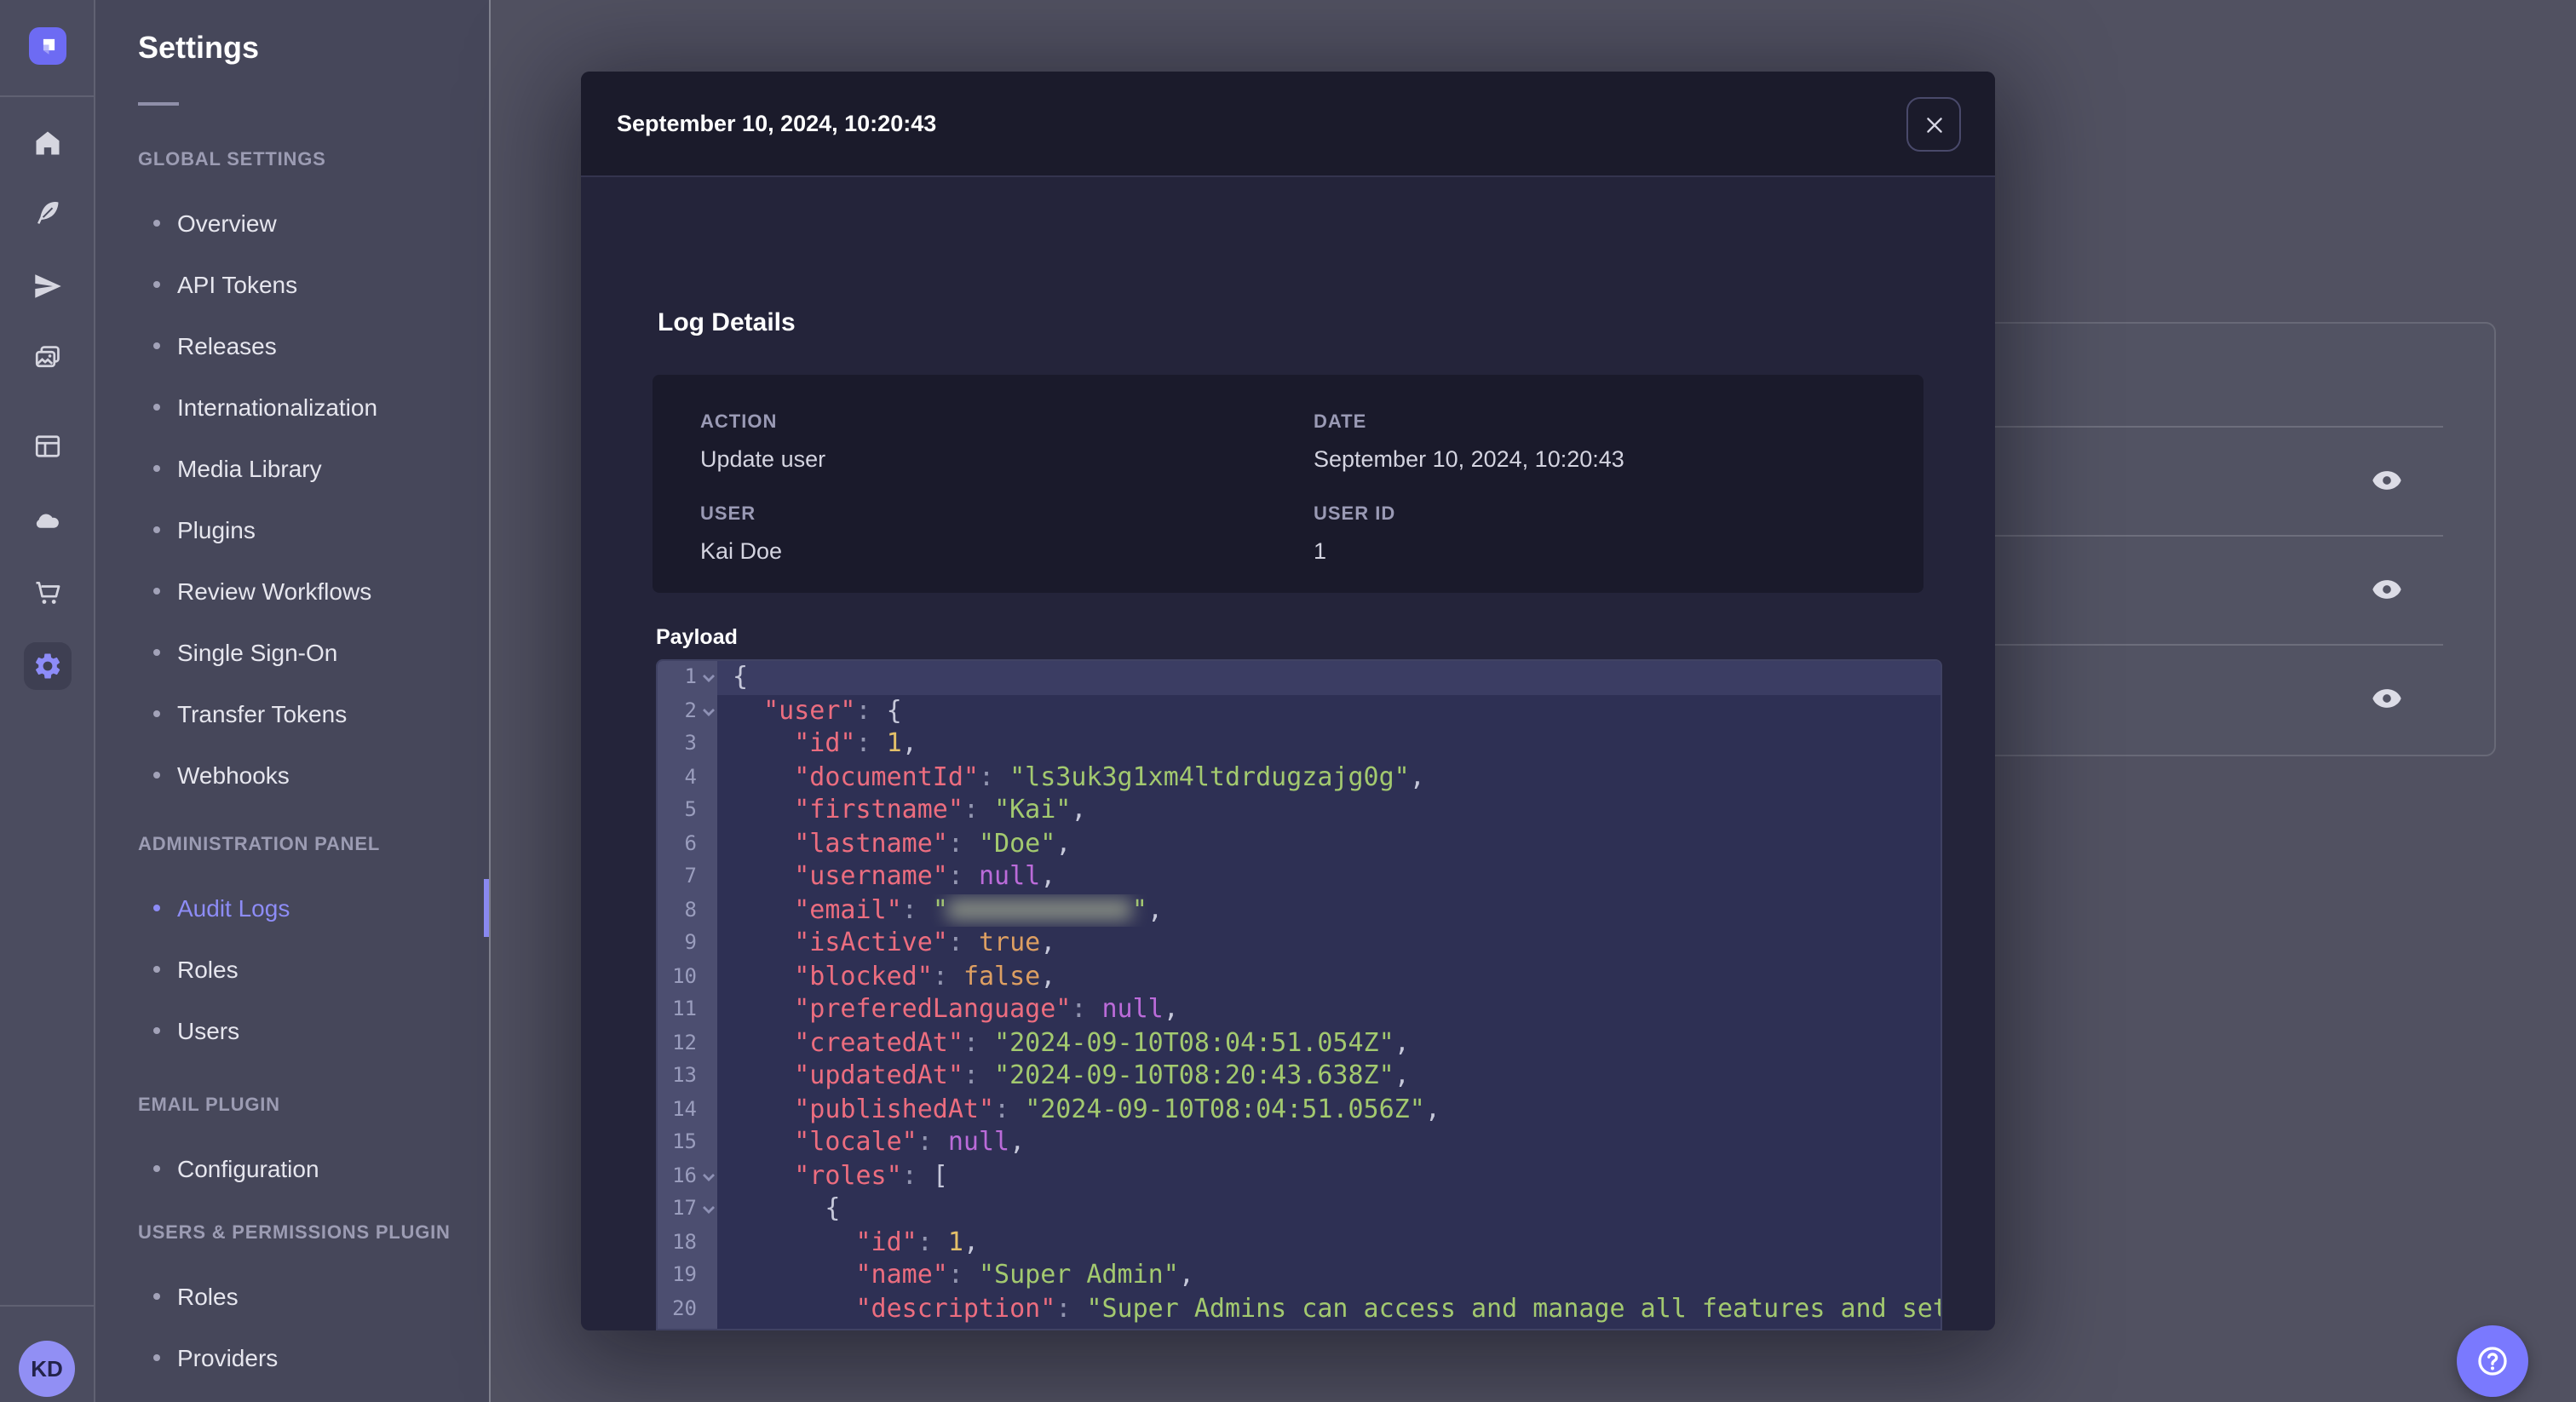 The width and height of the screenshot is (2576, 1402). Describe the element at coordinates (1329, 1327) in the screenshot. I see `code-line-content: "code": "strapi-super-admin"` at that location.